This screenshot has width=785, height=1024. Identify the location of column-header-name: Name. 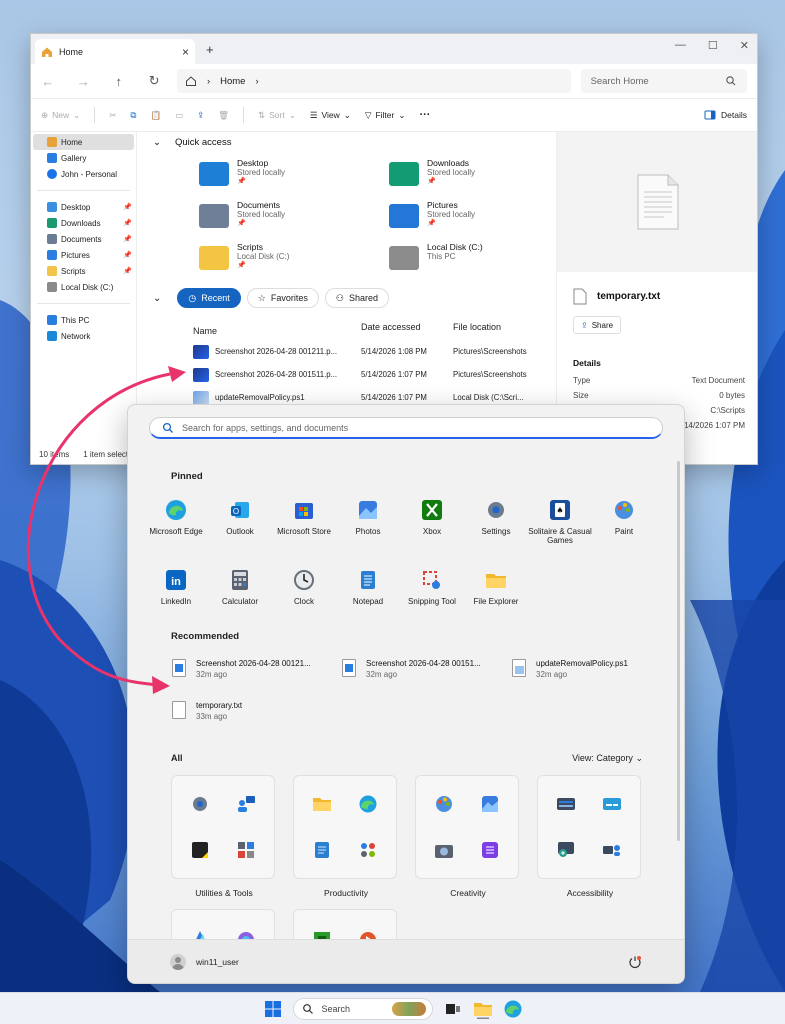
(277, 331).